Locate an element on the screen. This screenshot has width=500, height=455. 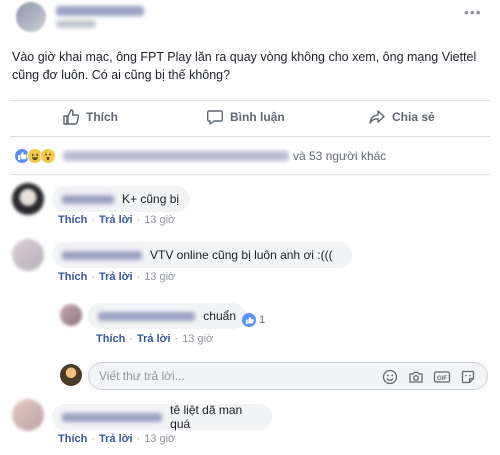
gif-icon: GIF is located at coordinates (442, 377).